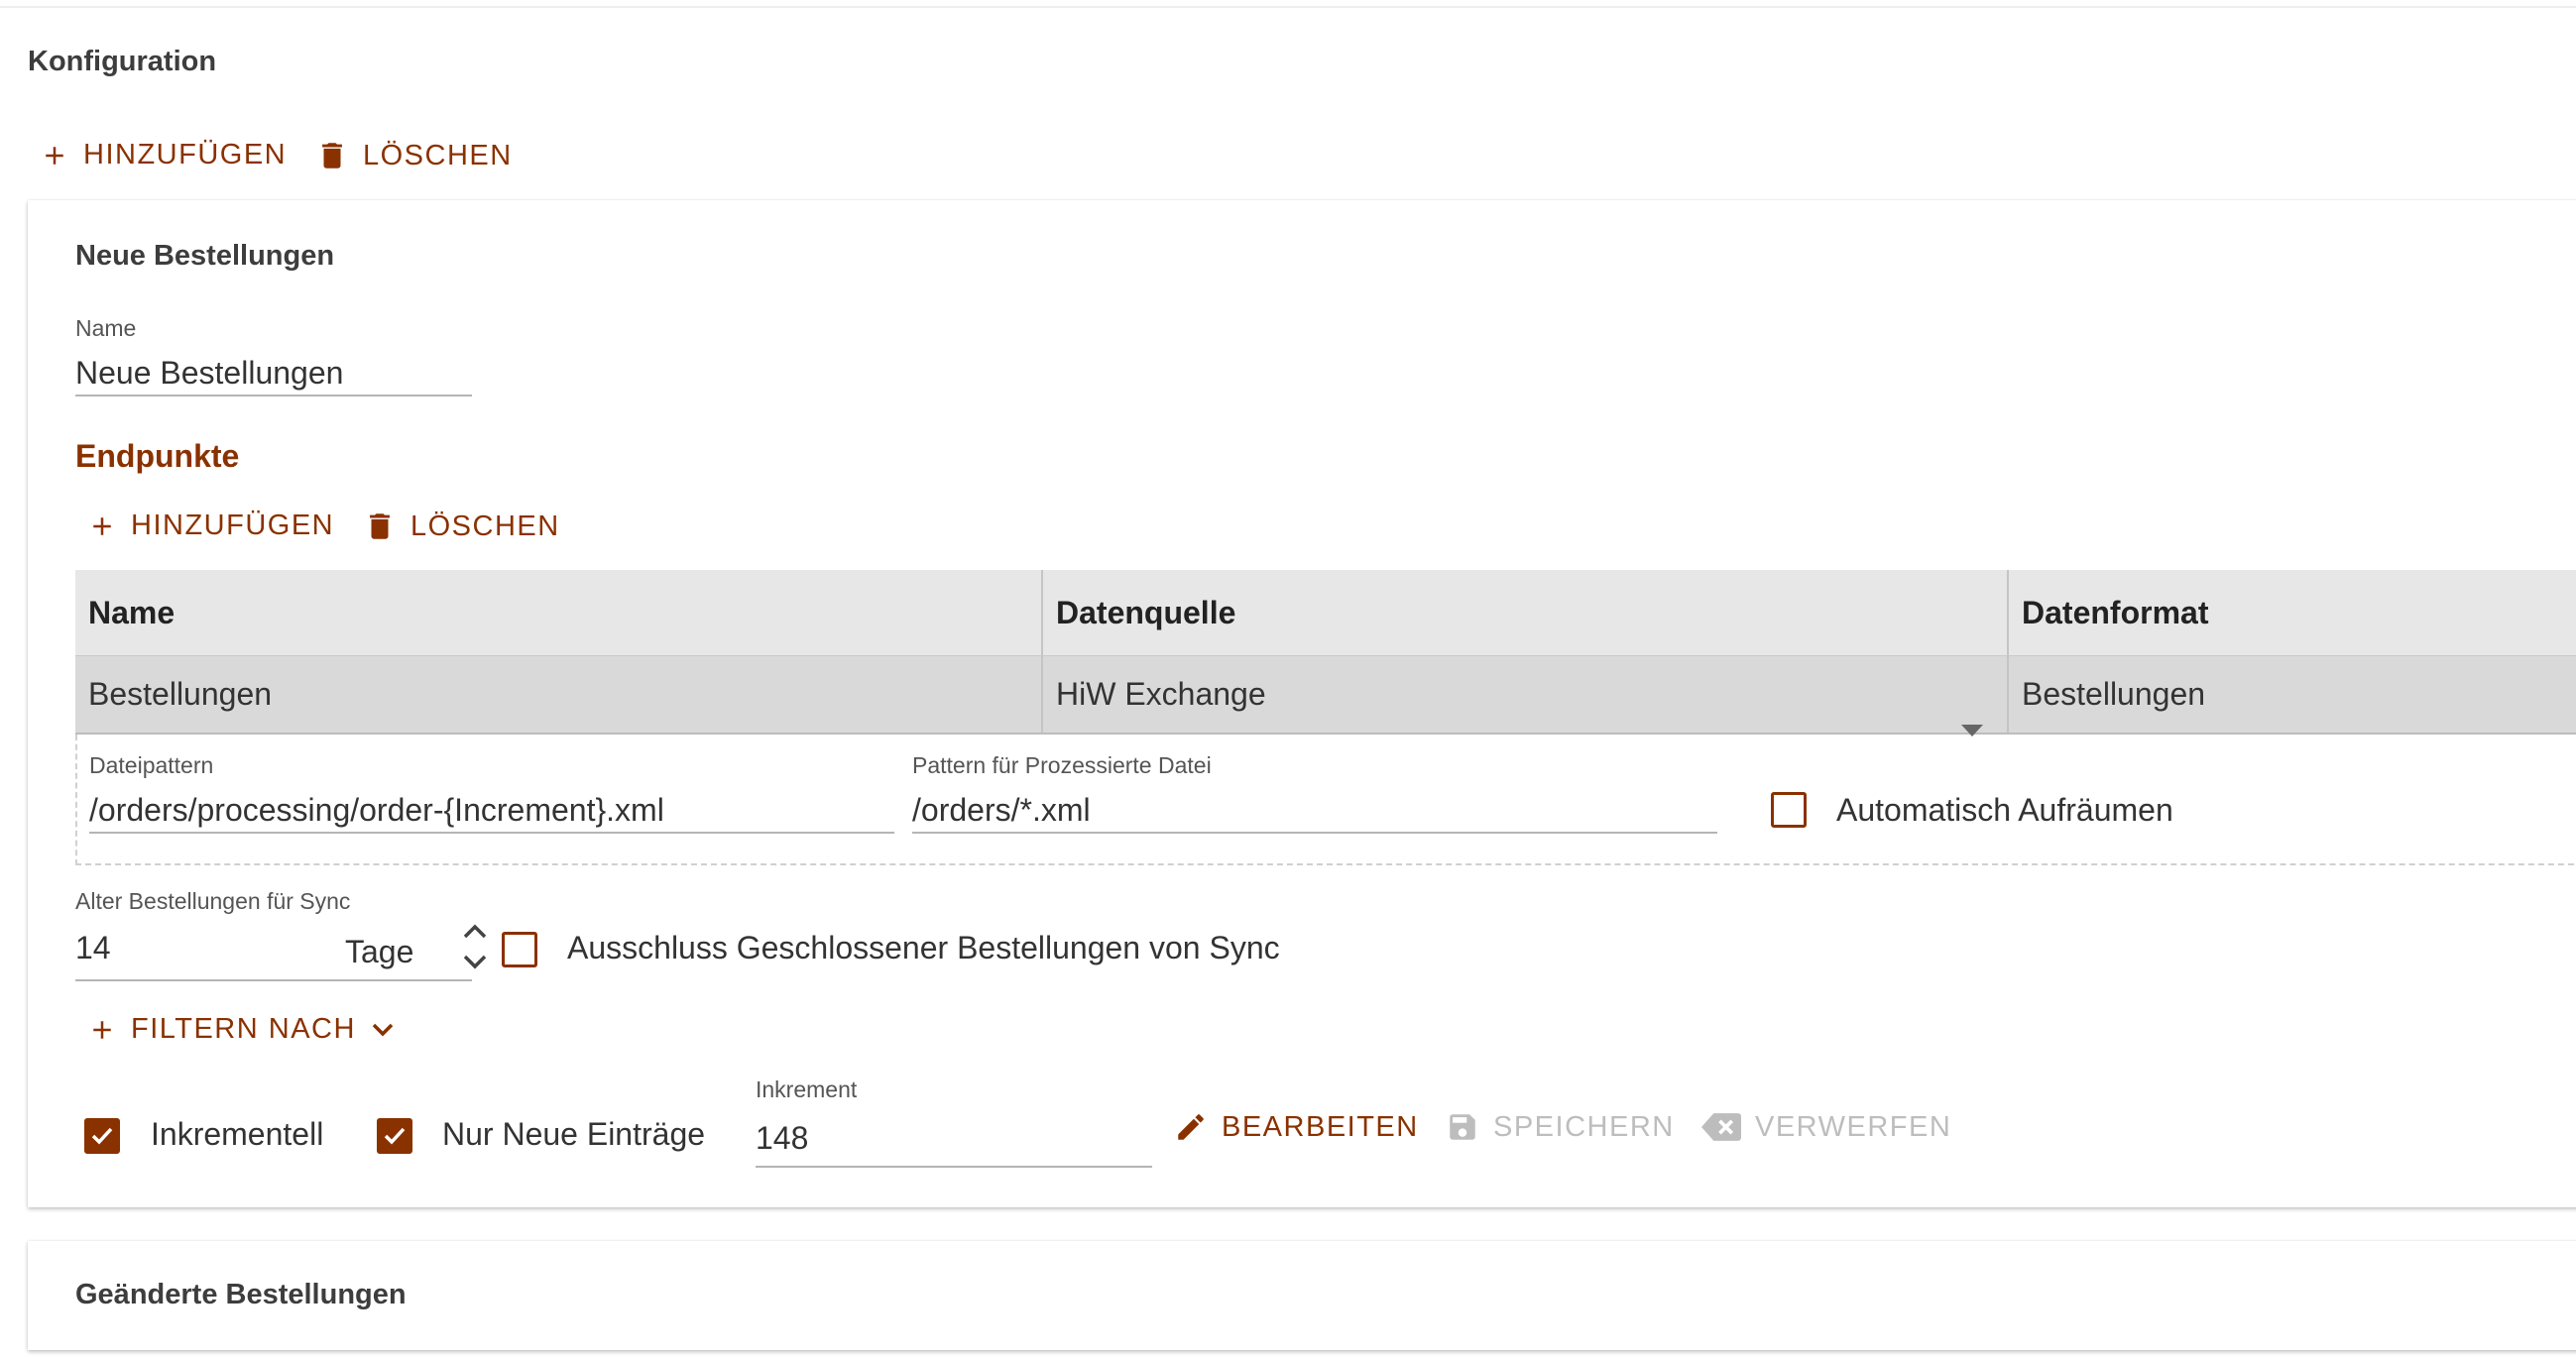 The height and width of the screenshot is (1360, 2576). Describe the element at coordinates (2005, 810) in the screenshot. I see `auto-cleanup-label: Automatisch Aufräumen` at that location.